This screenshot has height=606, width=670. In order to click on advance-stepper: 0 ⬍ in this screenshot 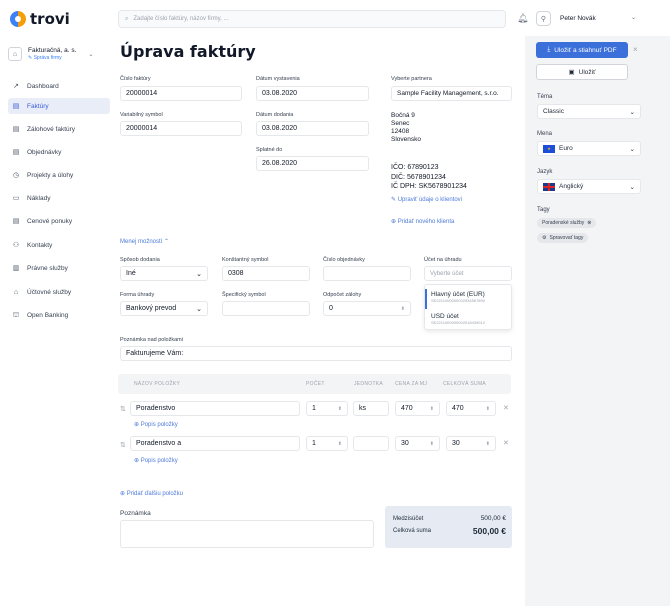, I will do `click(367, 308)`.